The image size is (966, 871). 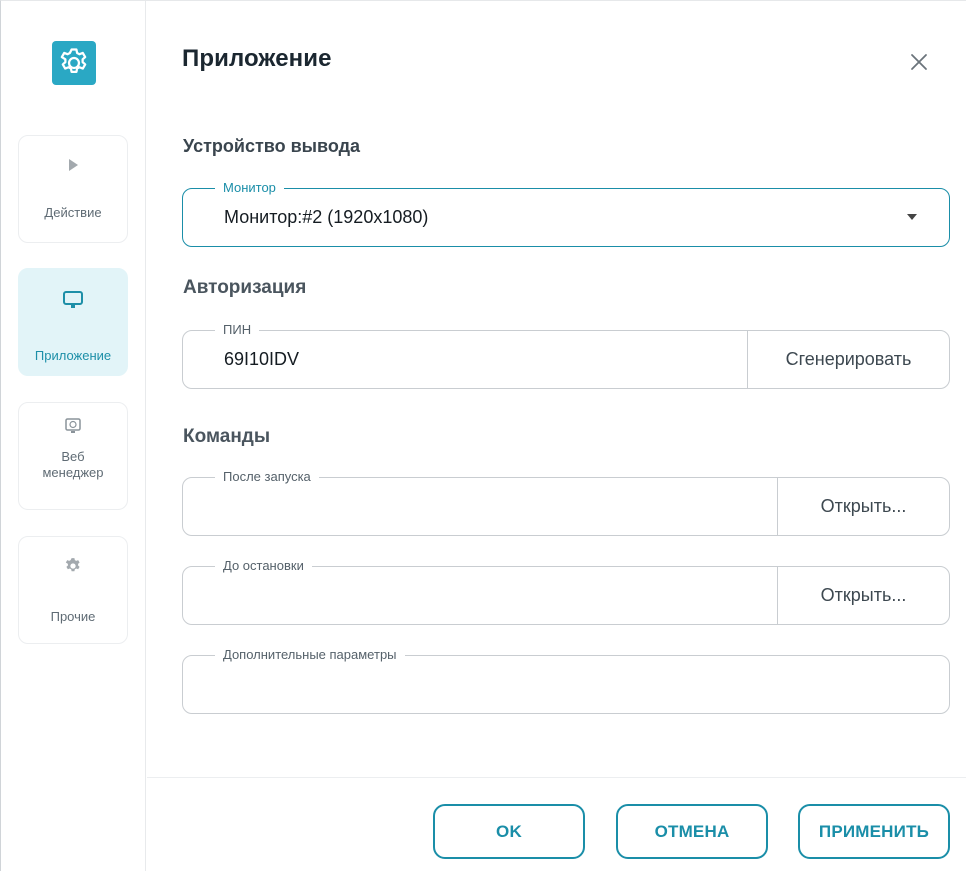 I want to click on monitor-label: Монитор, so click(x=249, y=188).